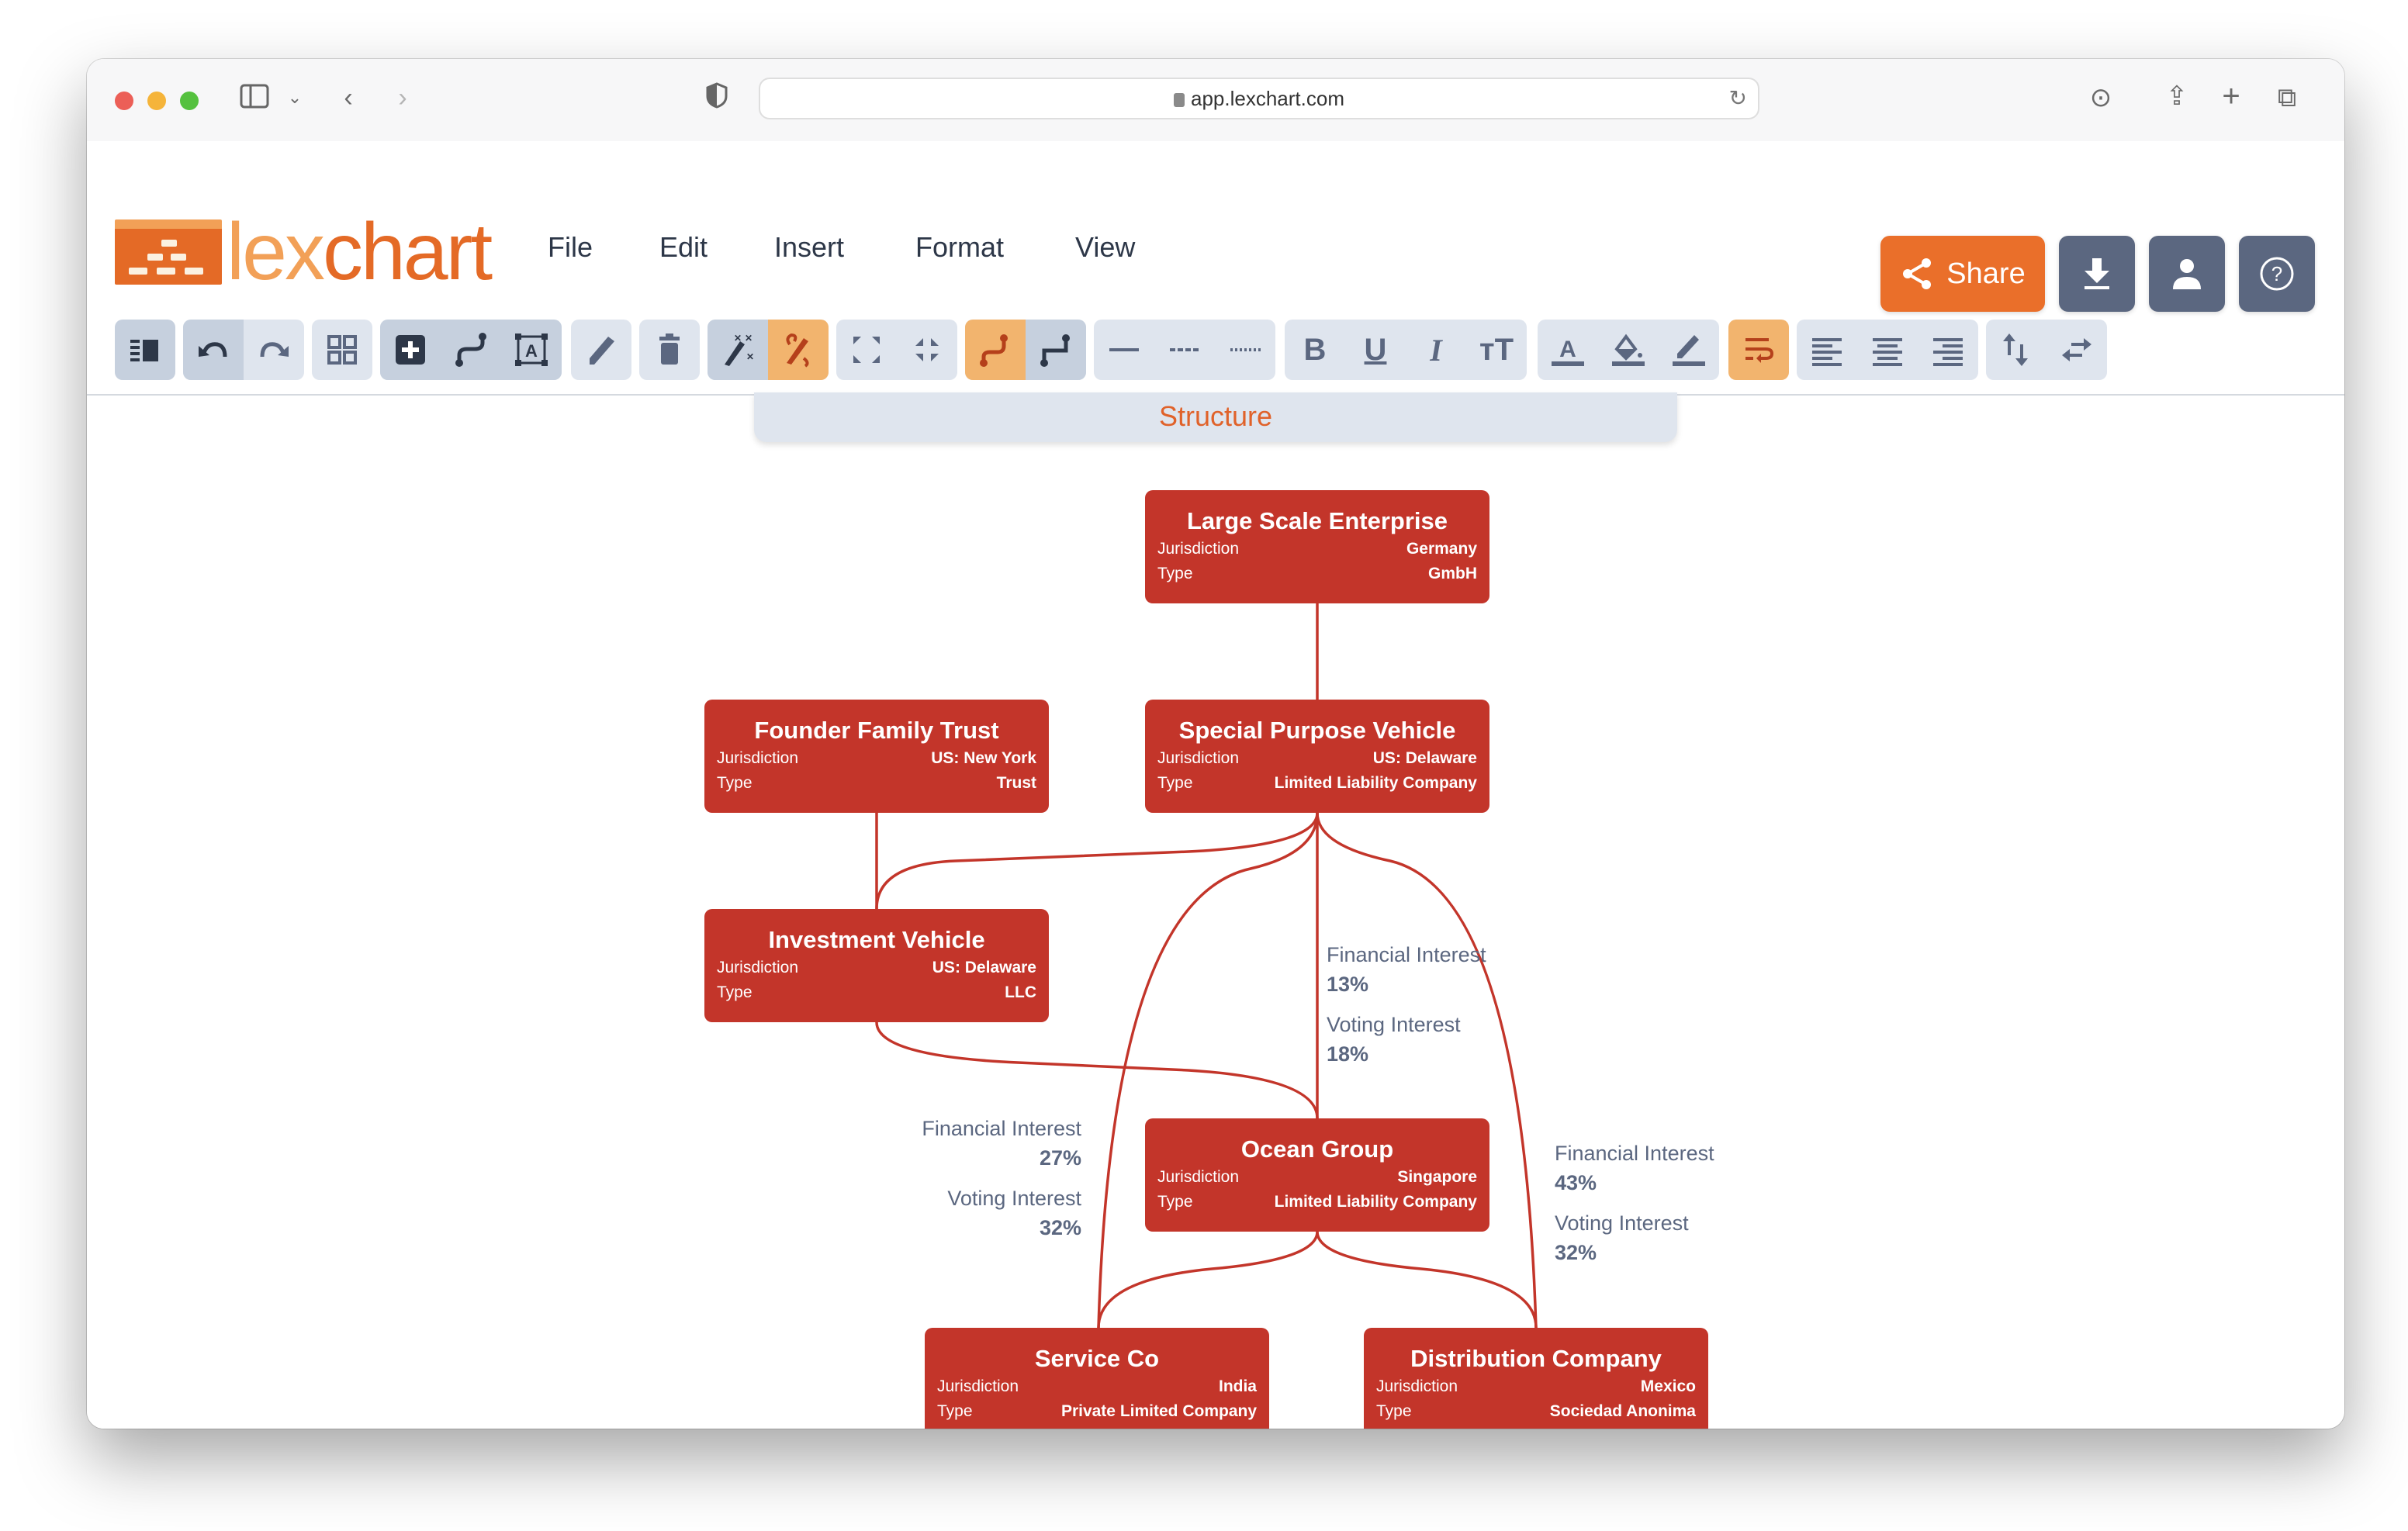 The width and height of the screenshot is (2408, 1531). What do you see at coordinates (1259, 98) in the screenshot?
I see `address-bar: app.lexchart.com ↻` at bounding box center [1259, 98].